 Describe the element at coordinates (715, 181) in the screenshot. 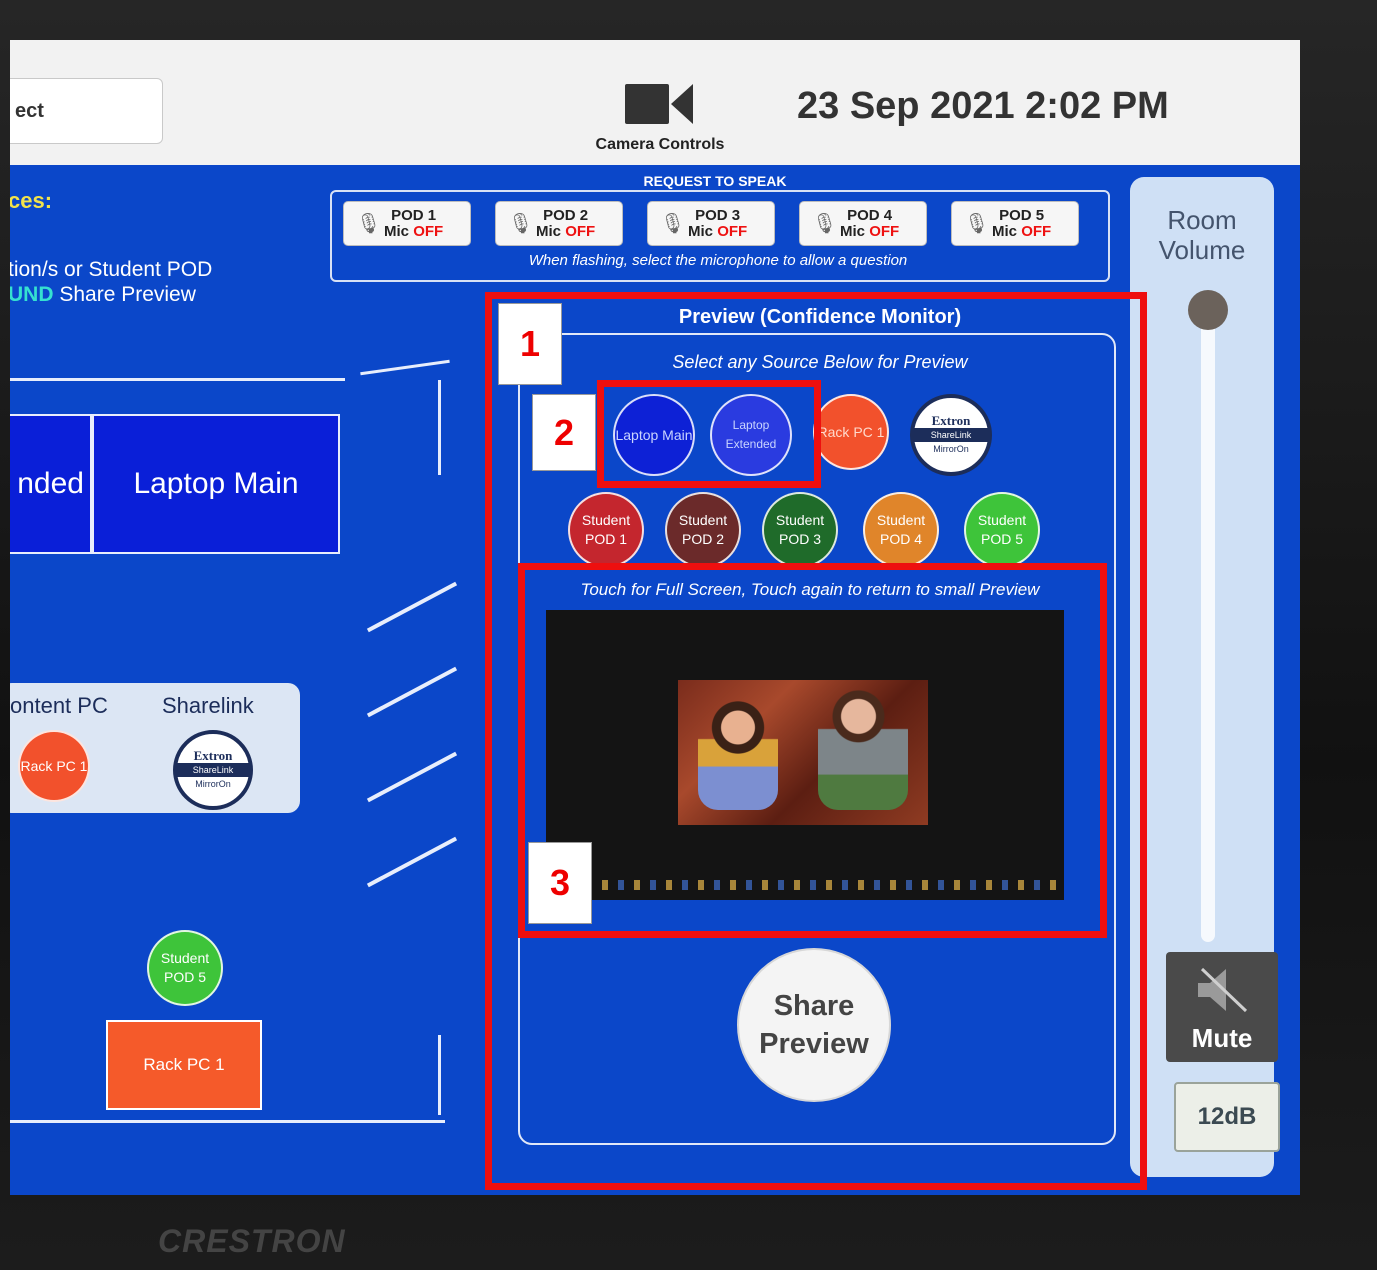

I see `request-to-speak-title: REQUEST TO SPEAK` at that location.